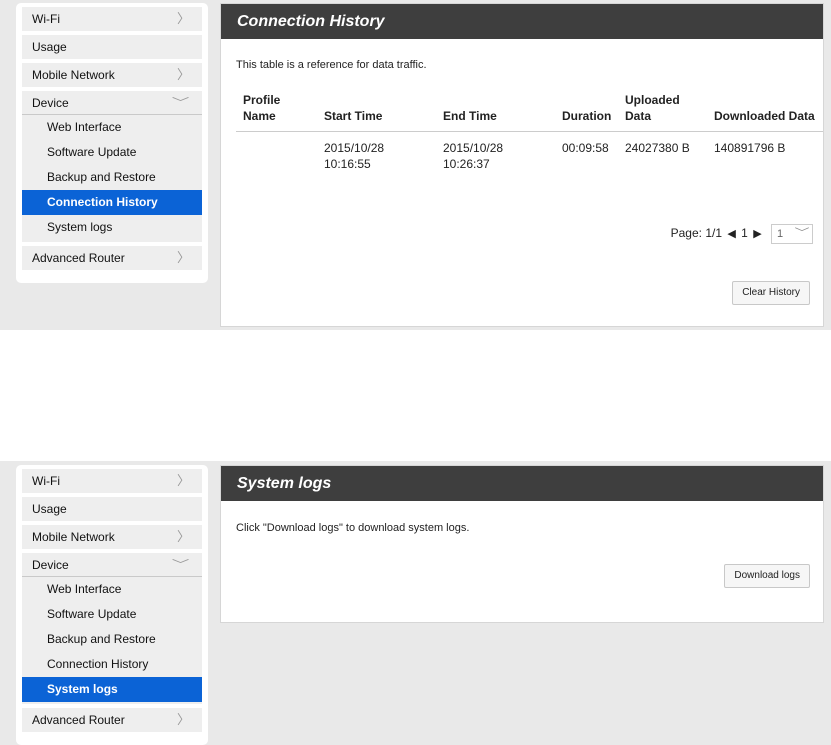 The height and width of the screenshot is (745, 831). Describe the element at coordinates (376, 112) in the screenshot. I see `column-header-start-time: Start Time` at that location.